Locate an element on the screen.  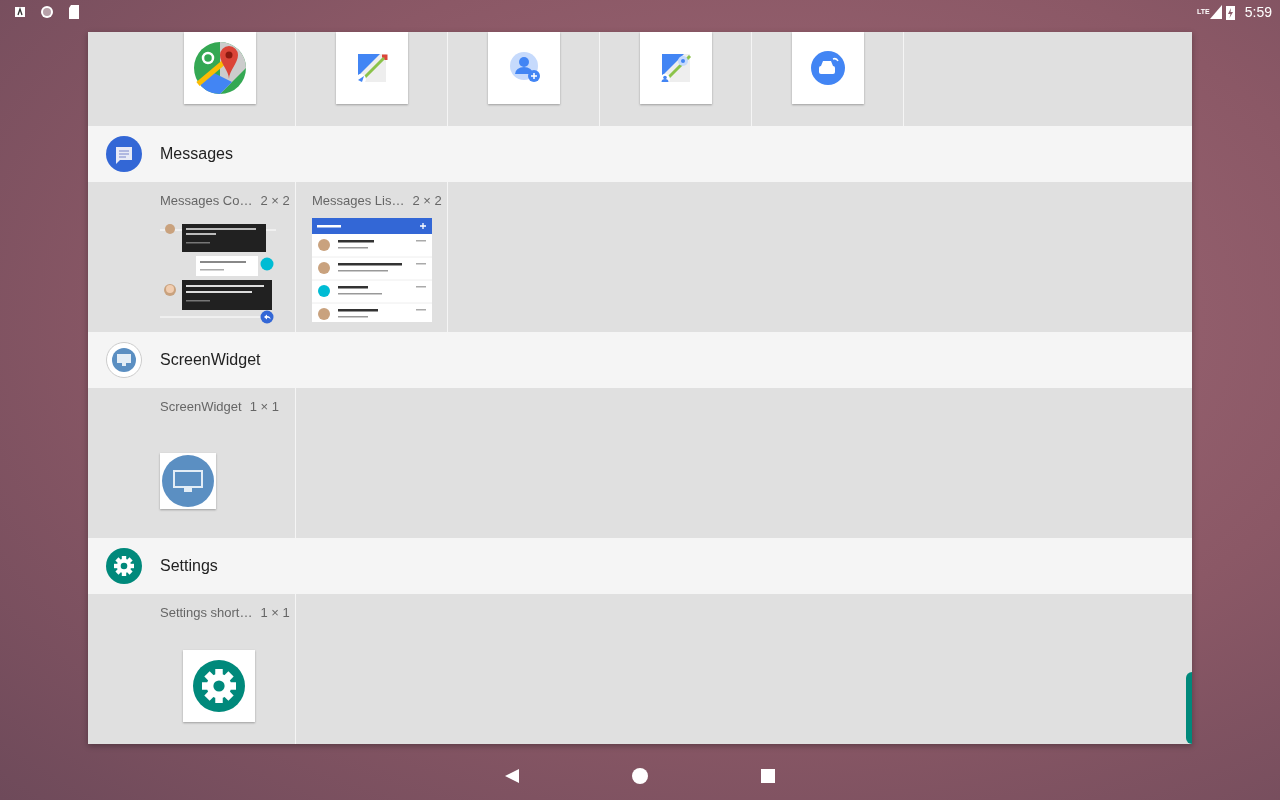
circle-icon is located at coordinates (47, 12).